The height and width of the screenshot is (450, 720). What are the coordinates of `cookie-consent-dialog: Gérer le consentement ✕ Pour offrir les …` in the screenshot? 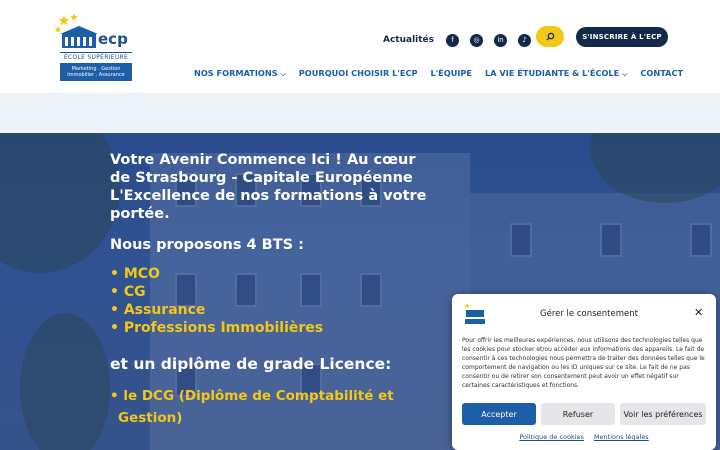 It's located at (584, 372).